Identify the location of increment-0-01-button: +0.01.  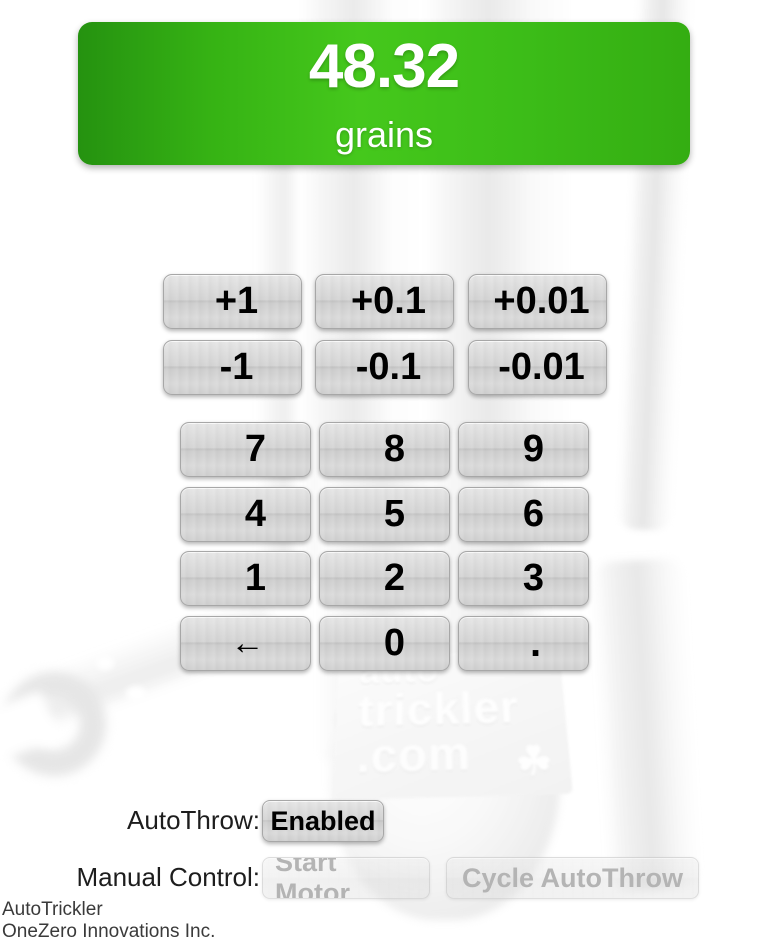
(537, 301).